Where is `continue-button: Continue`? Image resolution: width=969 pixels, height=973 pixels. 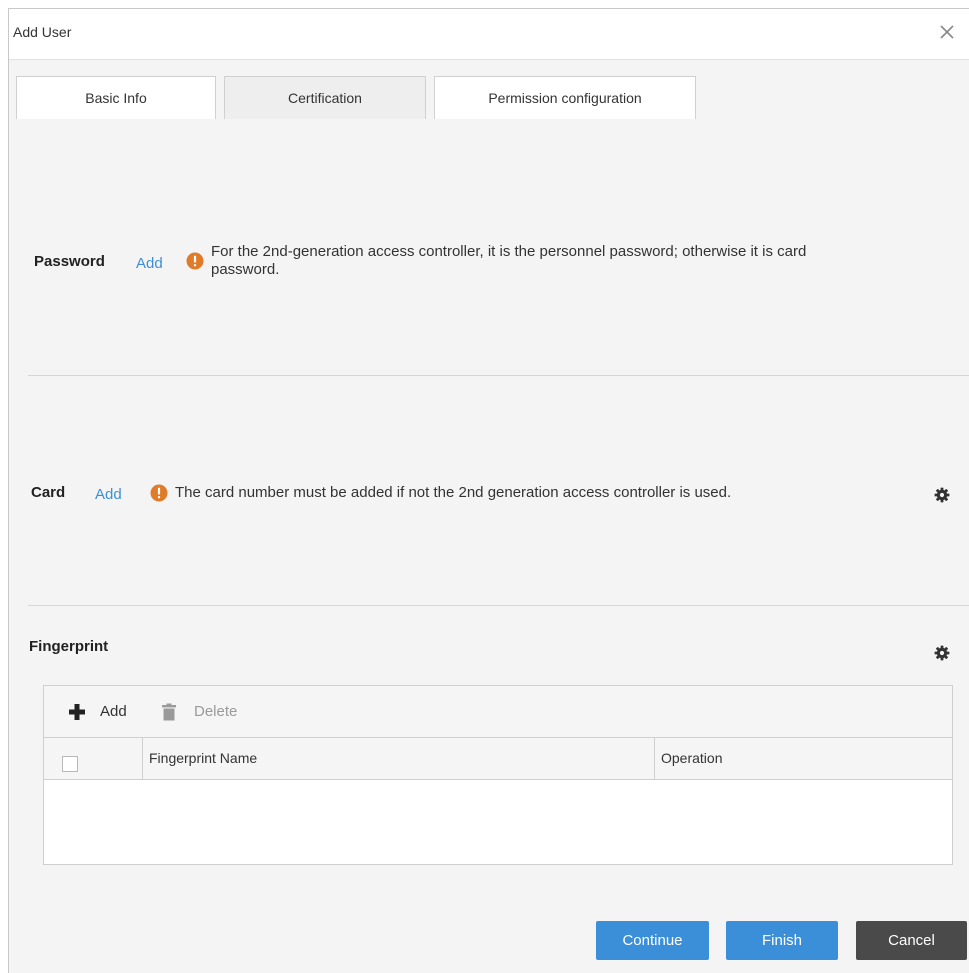 continue-button: Continue is located at coordinates (652, 940).